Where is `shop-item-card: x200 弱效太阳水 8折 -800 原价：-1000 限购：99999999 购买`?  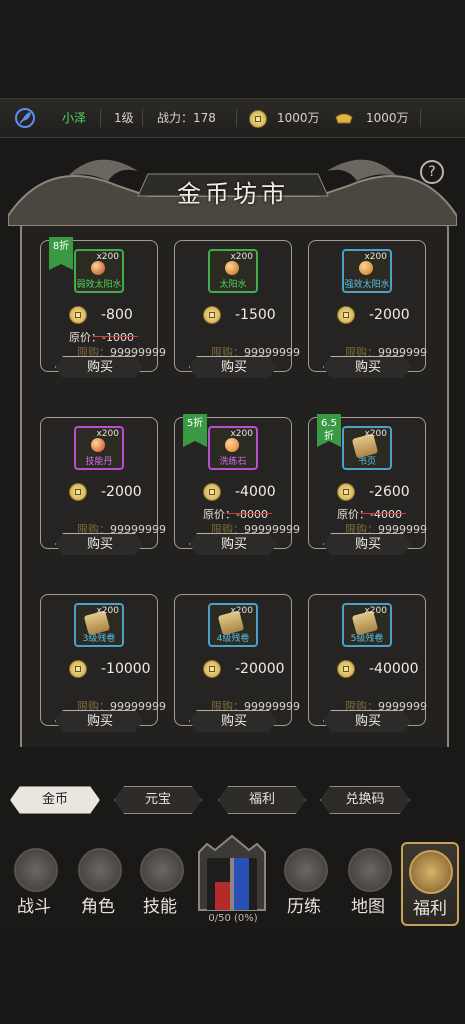 shop-item-card: x200 弱效太阳水 8折 -800 原价：-1000 限购：99999999 购买 is located at coordinates (103, 307).